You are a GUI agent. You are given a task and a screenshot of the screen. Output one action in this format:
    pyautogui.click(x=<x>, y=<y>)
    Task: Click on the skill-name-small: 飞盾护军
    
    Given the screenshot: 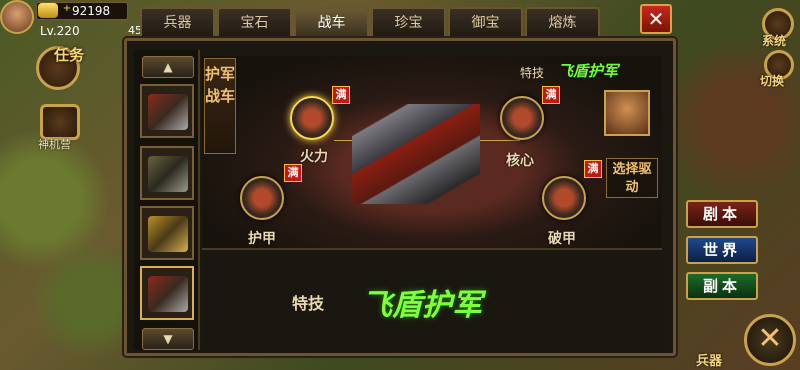 What is the action you would take?
    pyautogui.click(x=588, y=71)
    